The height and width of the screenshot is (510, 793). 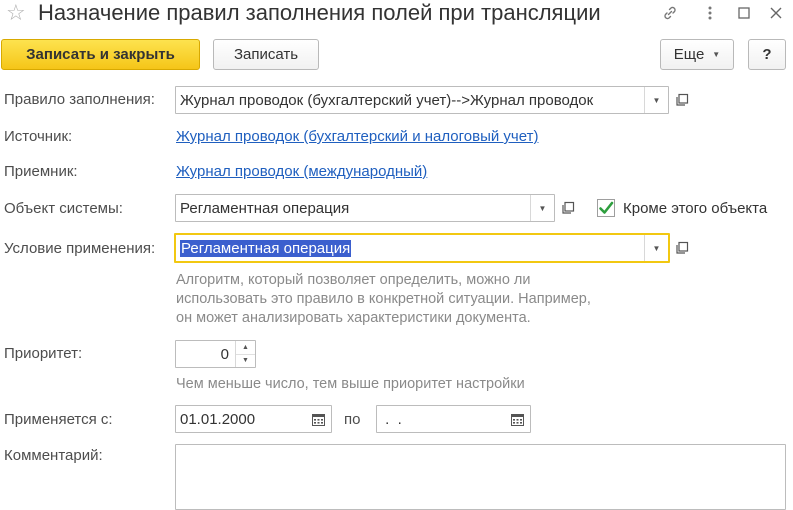 I want to click on more-label: Еще, so click(x=689, y=54).